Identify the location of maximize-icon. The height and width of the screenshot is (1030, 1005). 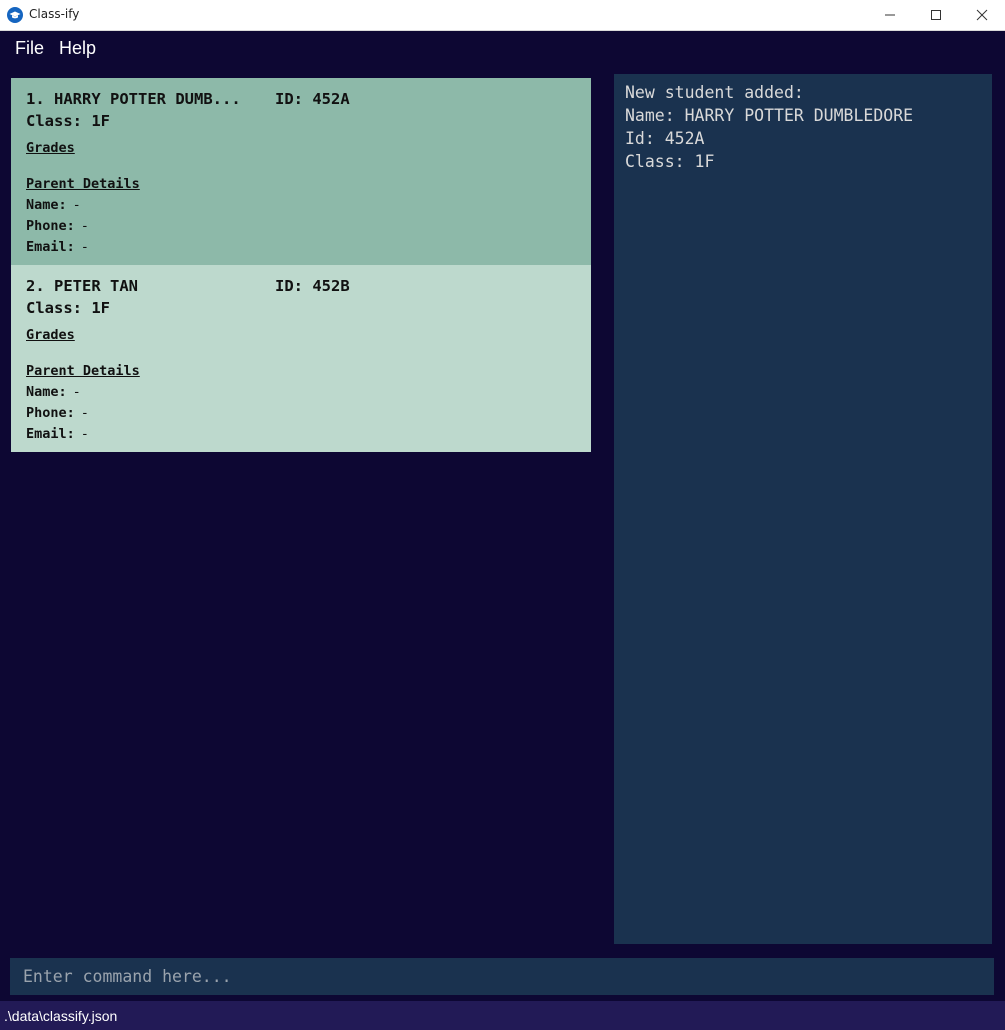
(936, 15).